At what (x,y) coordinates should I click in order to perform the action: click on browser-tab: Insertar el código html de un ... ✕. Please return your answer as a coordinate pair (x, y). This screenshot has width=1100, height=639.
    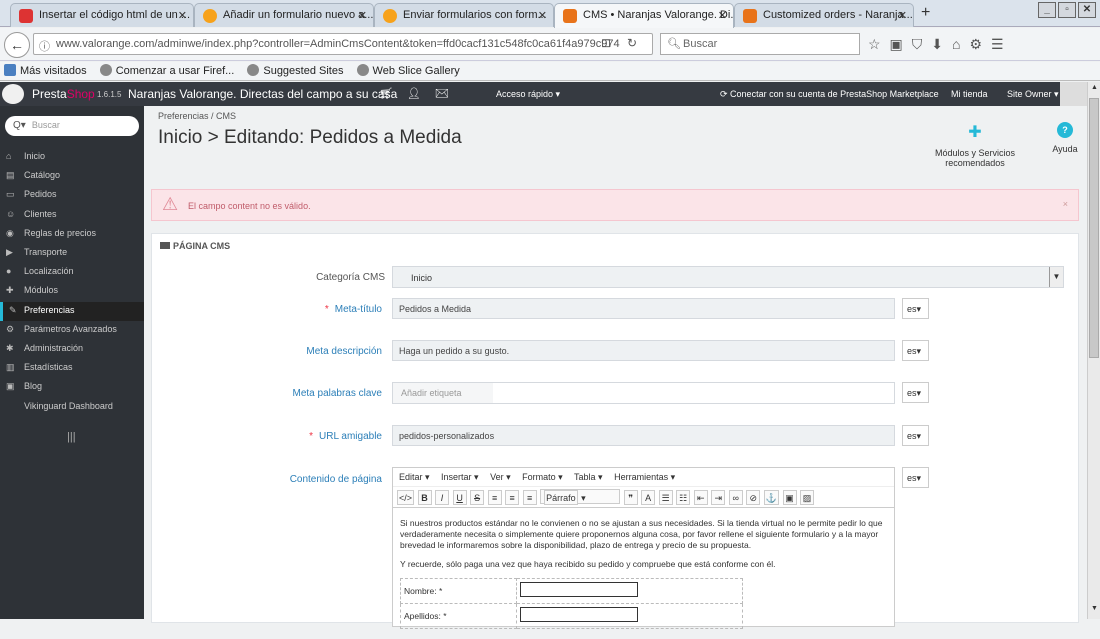
    Looking at the image, I should click on (102, 15).